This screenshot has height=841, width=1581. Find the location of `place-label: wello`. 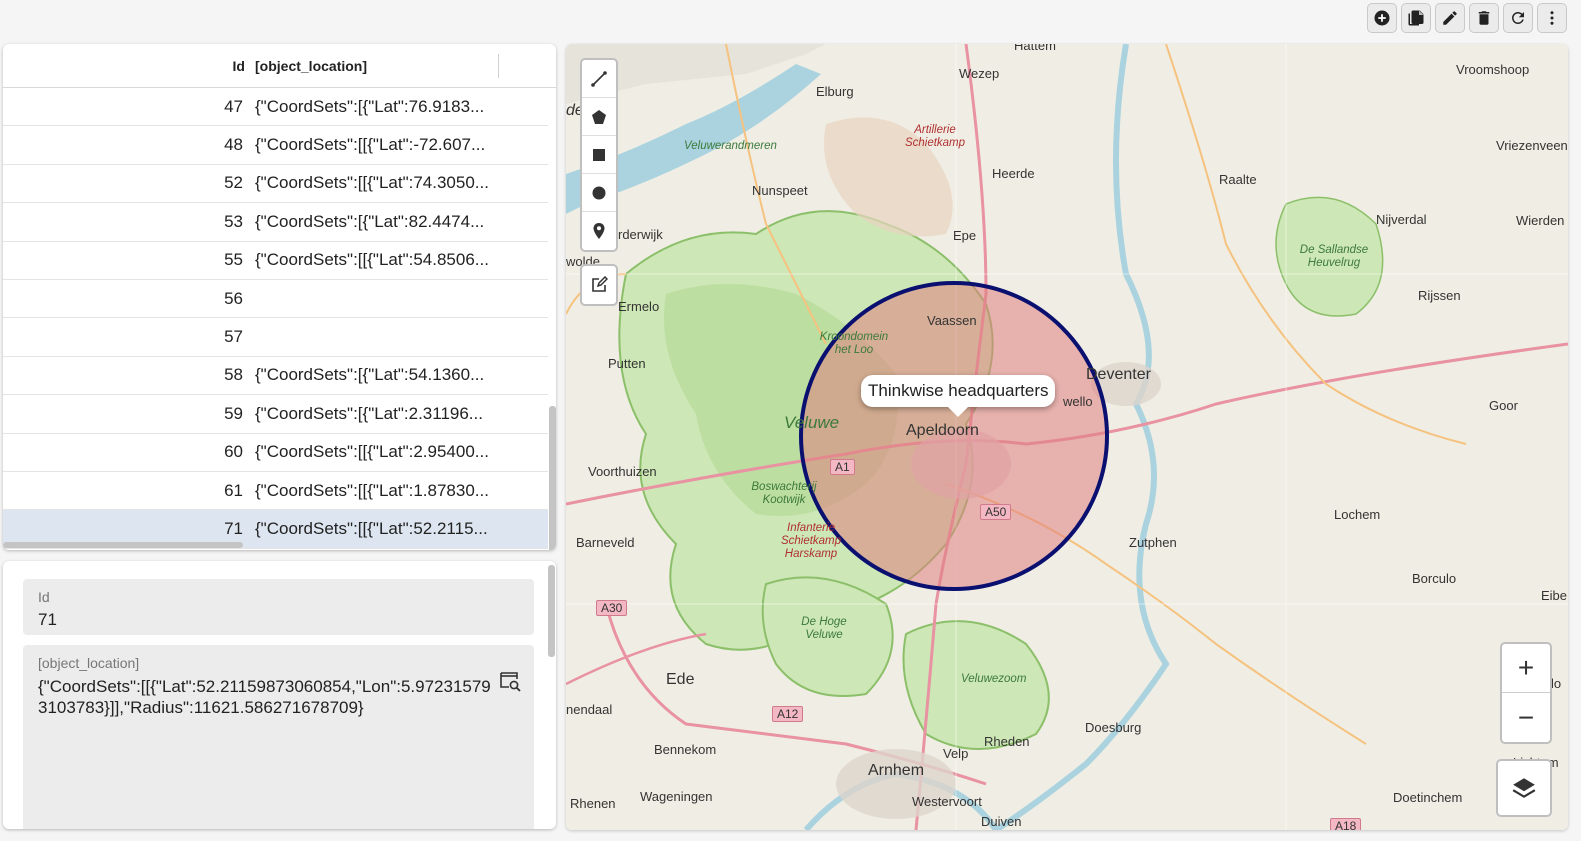

place-label: wello is located at coordinates (1078, 401).